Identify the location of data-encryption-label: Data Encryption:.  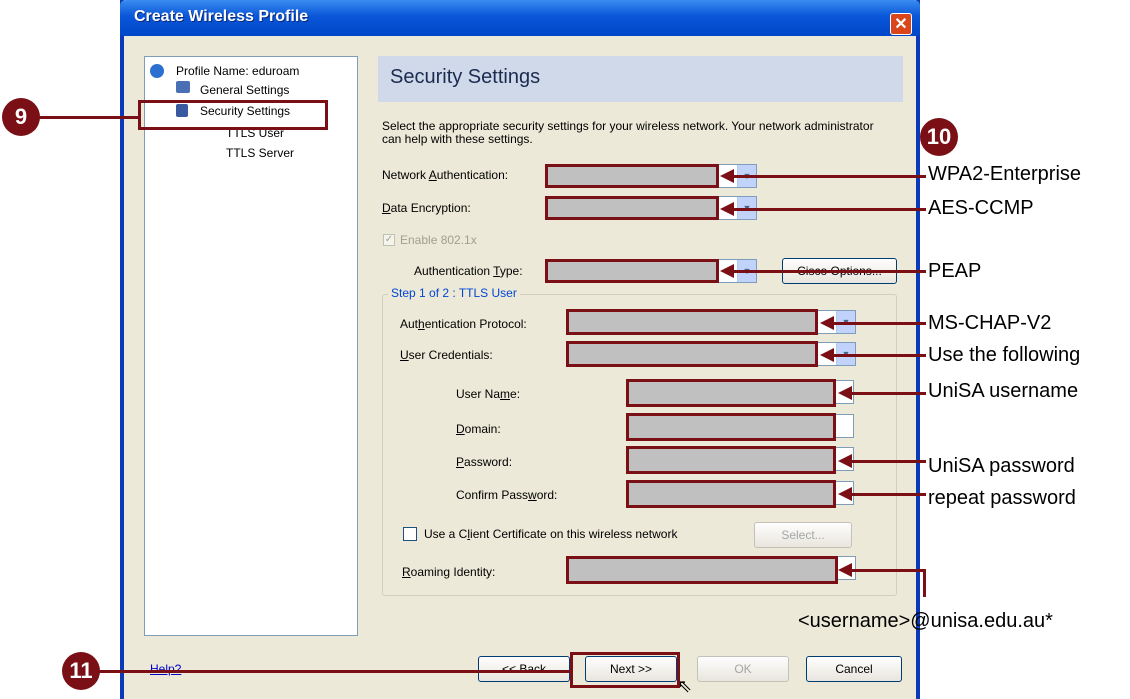
(426, 208).